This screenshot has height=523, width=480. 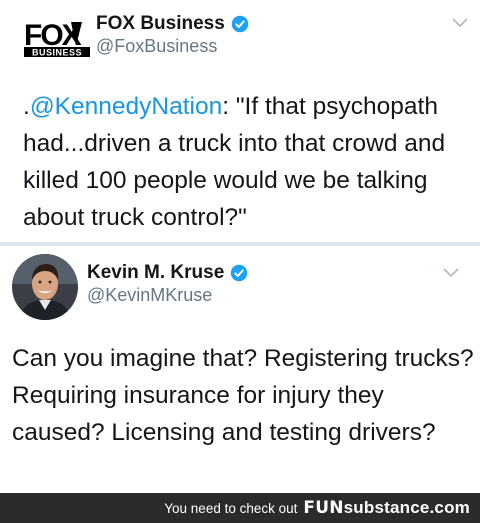 I want to click on funsubstance-brand: FUNsubstance.com, so click(x=386, y=508).